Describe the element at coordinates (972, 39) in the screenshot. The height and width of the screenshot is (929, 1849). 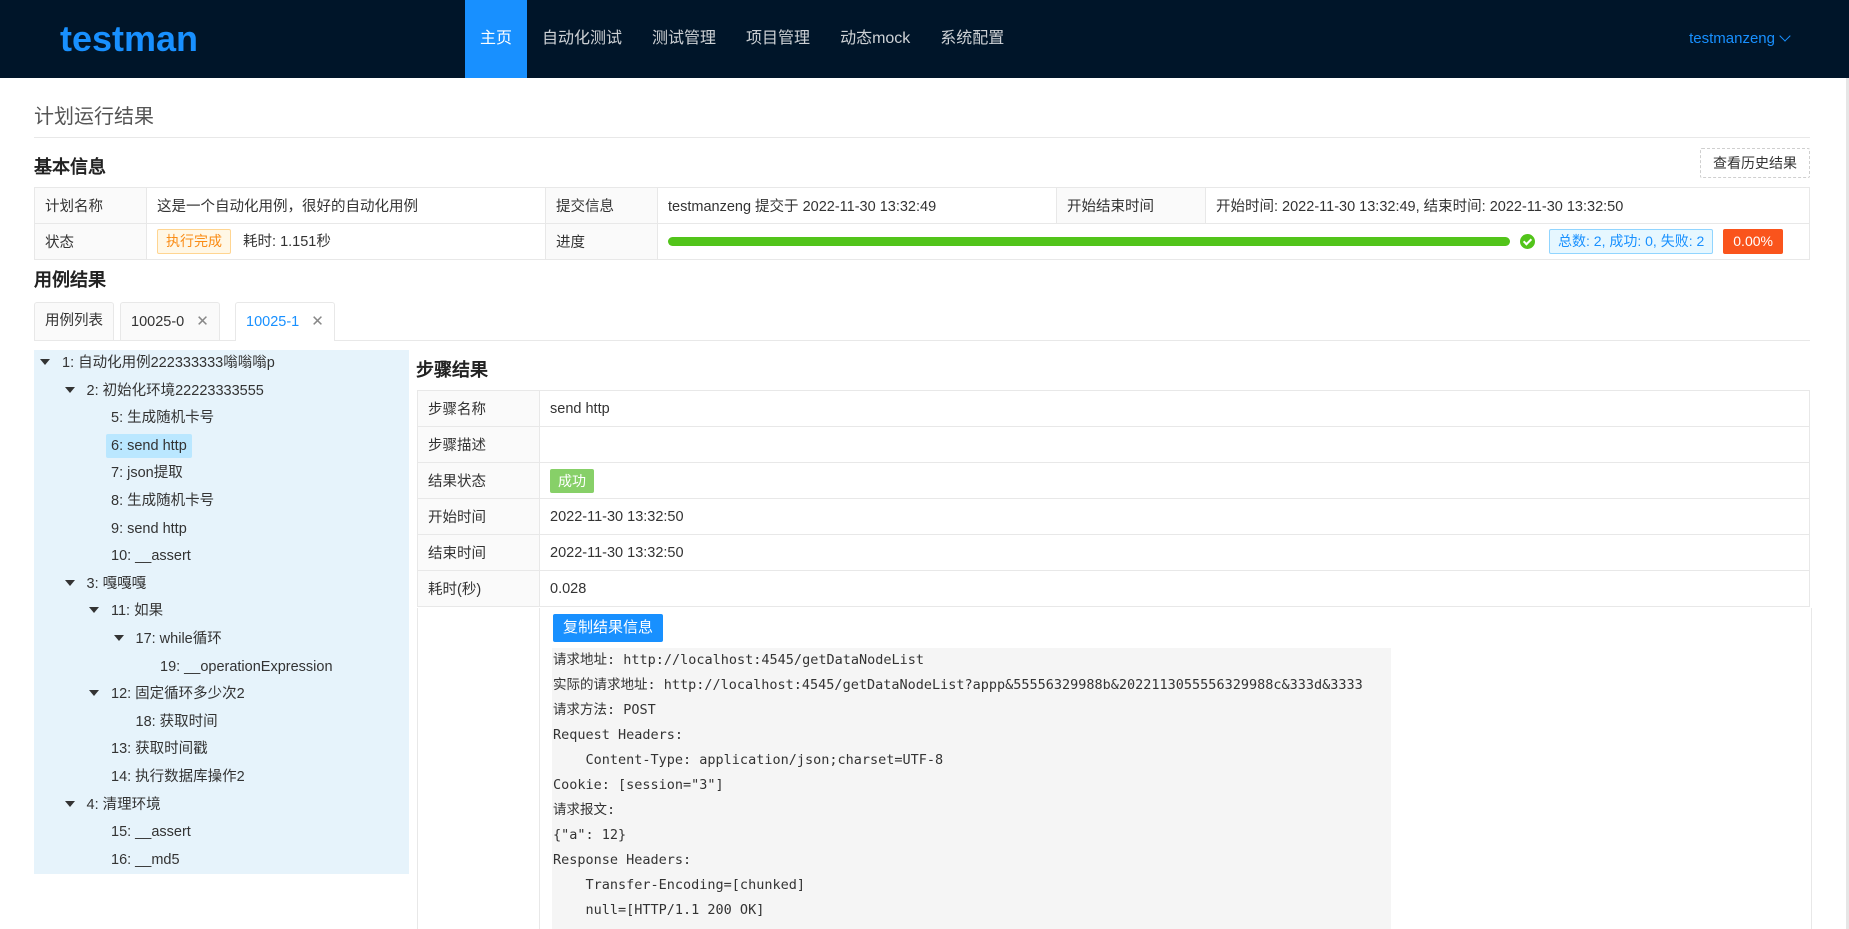
I see `nav-item-system-config: 系统配置` at that location.